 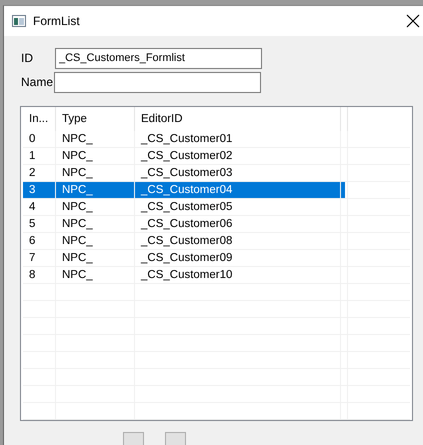 I want to click on table-cell: _CS_Customer02, so click(x=238, y=156).